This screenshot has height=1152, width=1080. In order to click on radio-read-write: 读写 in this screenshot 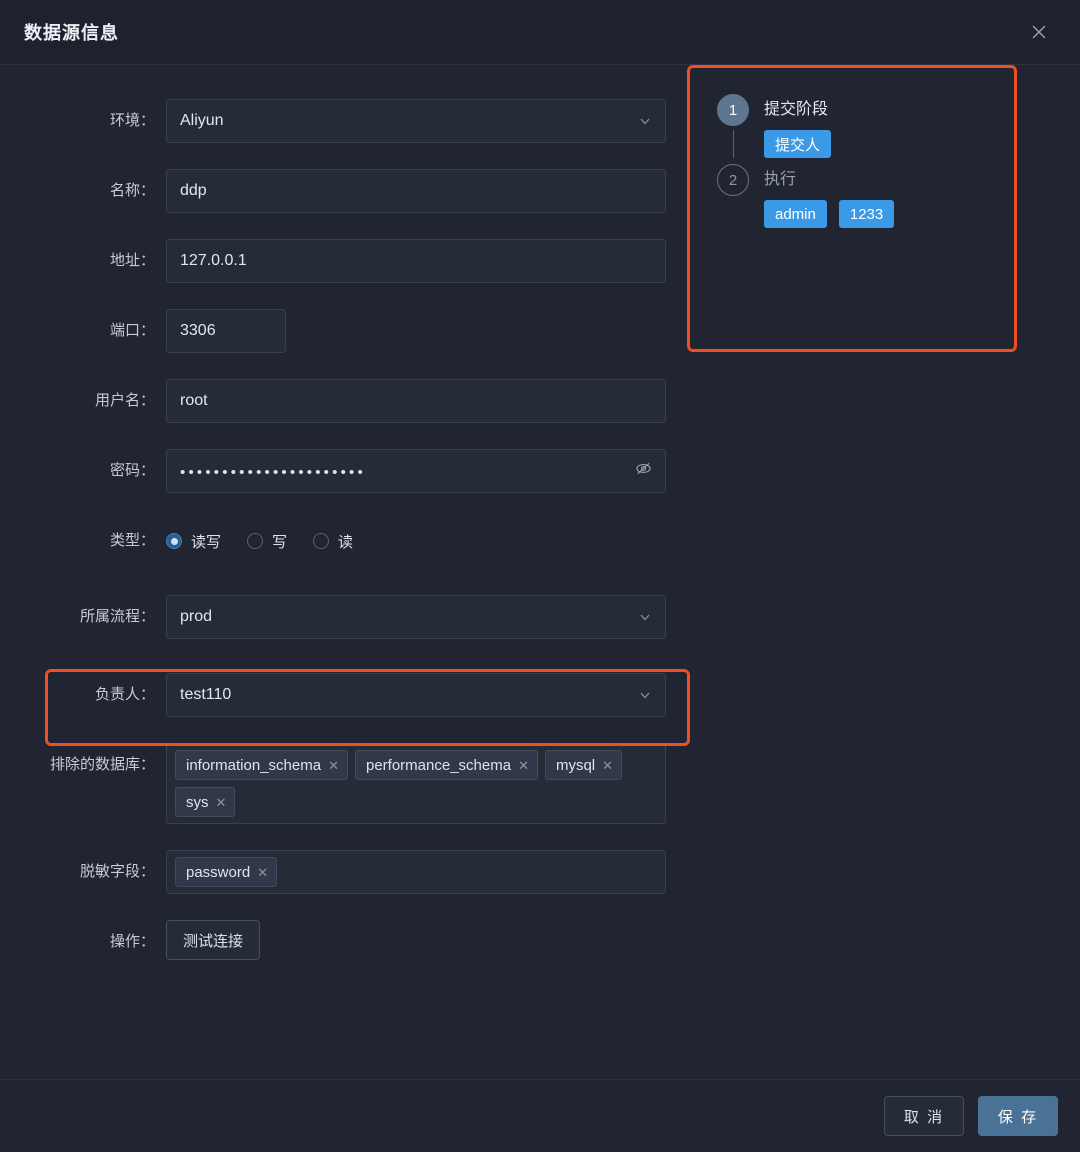, I will do `click(193, 541)`.